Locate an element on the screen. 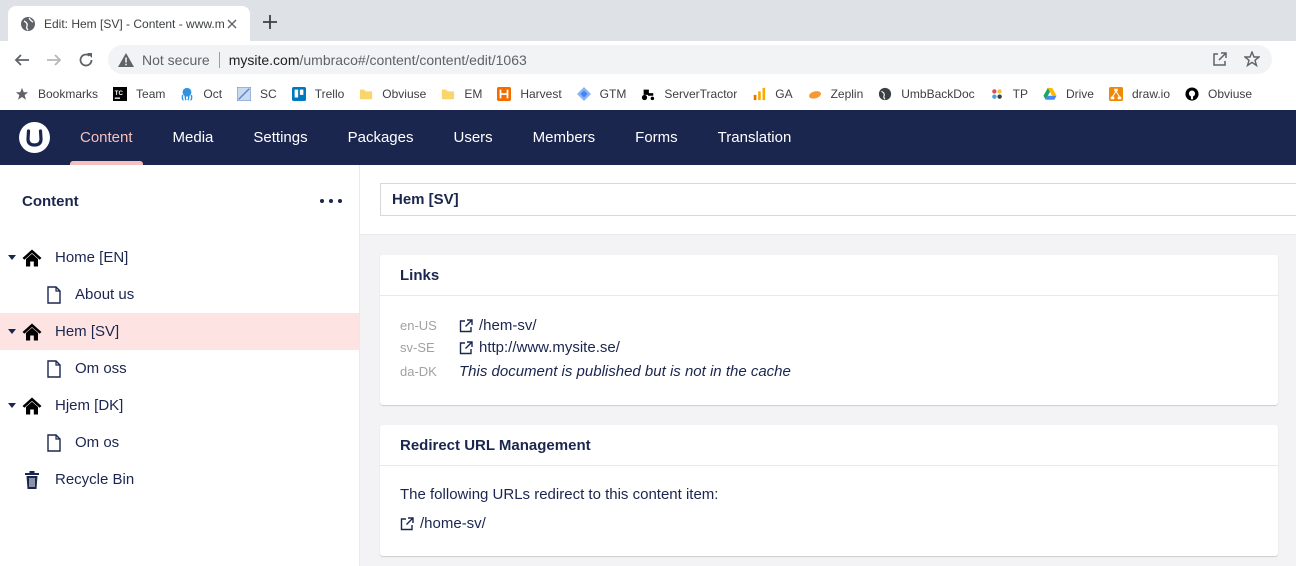  url-path: /umbraco#/content/content/edit/1063 is located at coordinates (413, 59).